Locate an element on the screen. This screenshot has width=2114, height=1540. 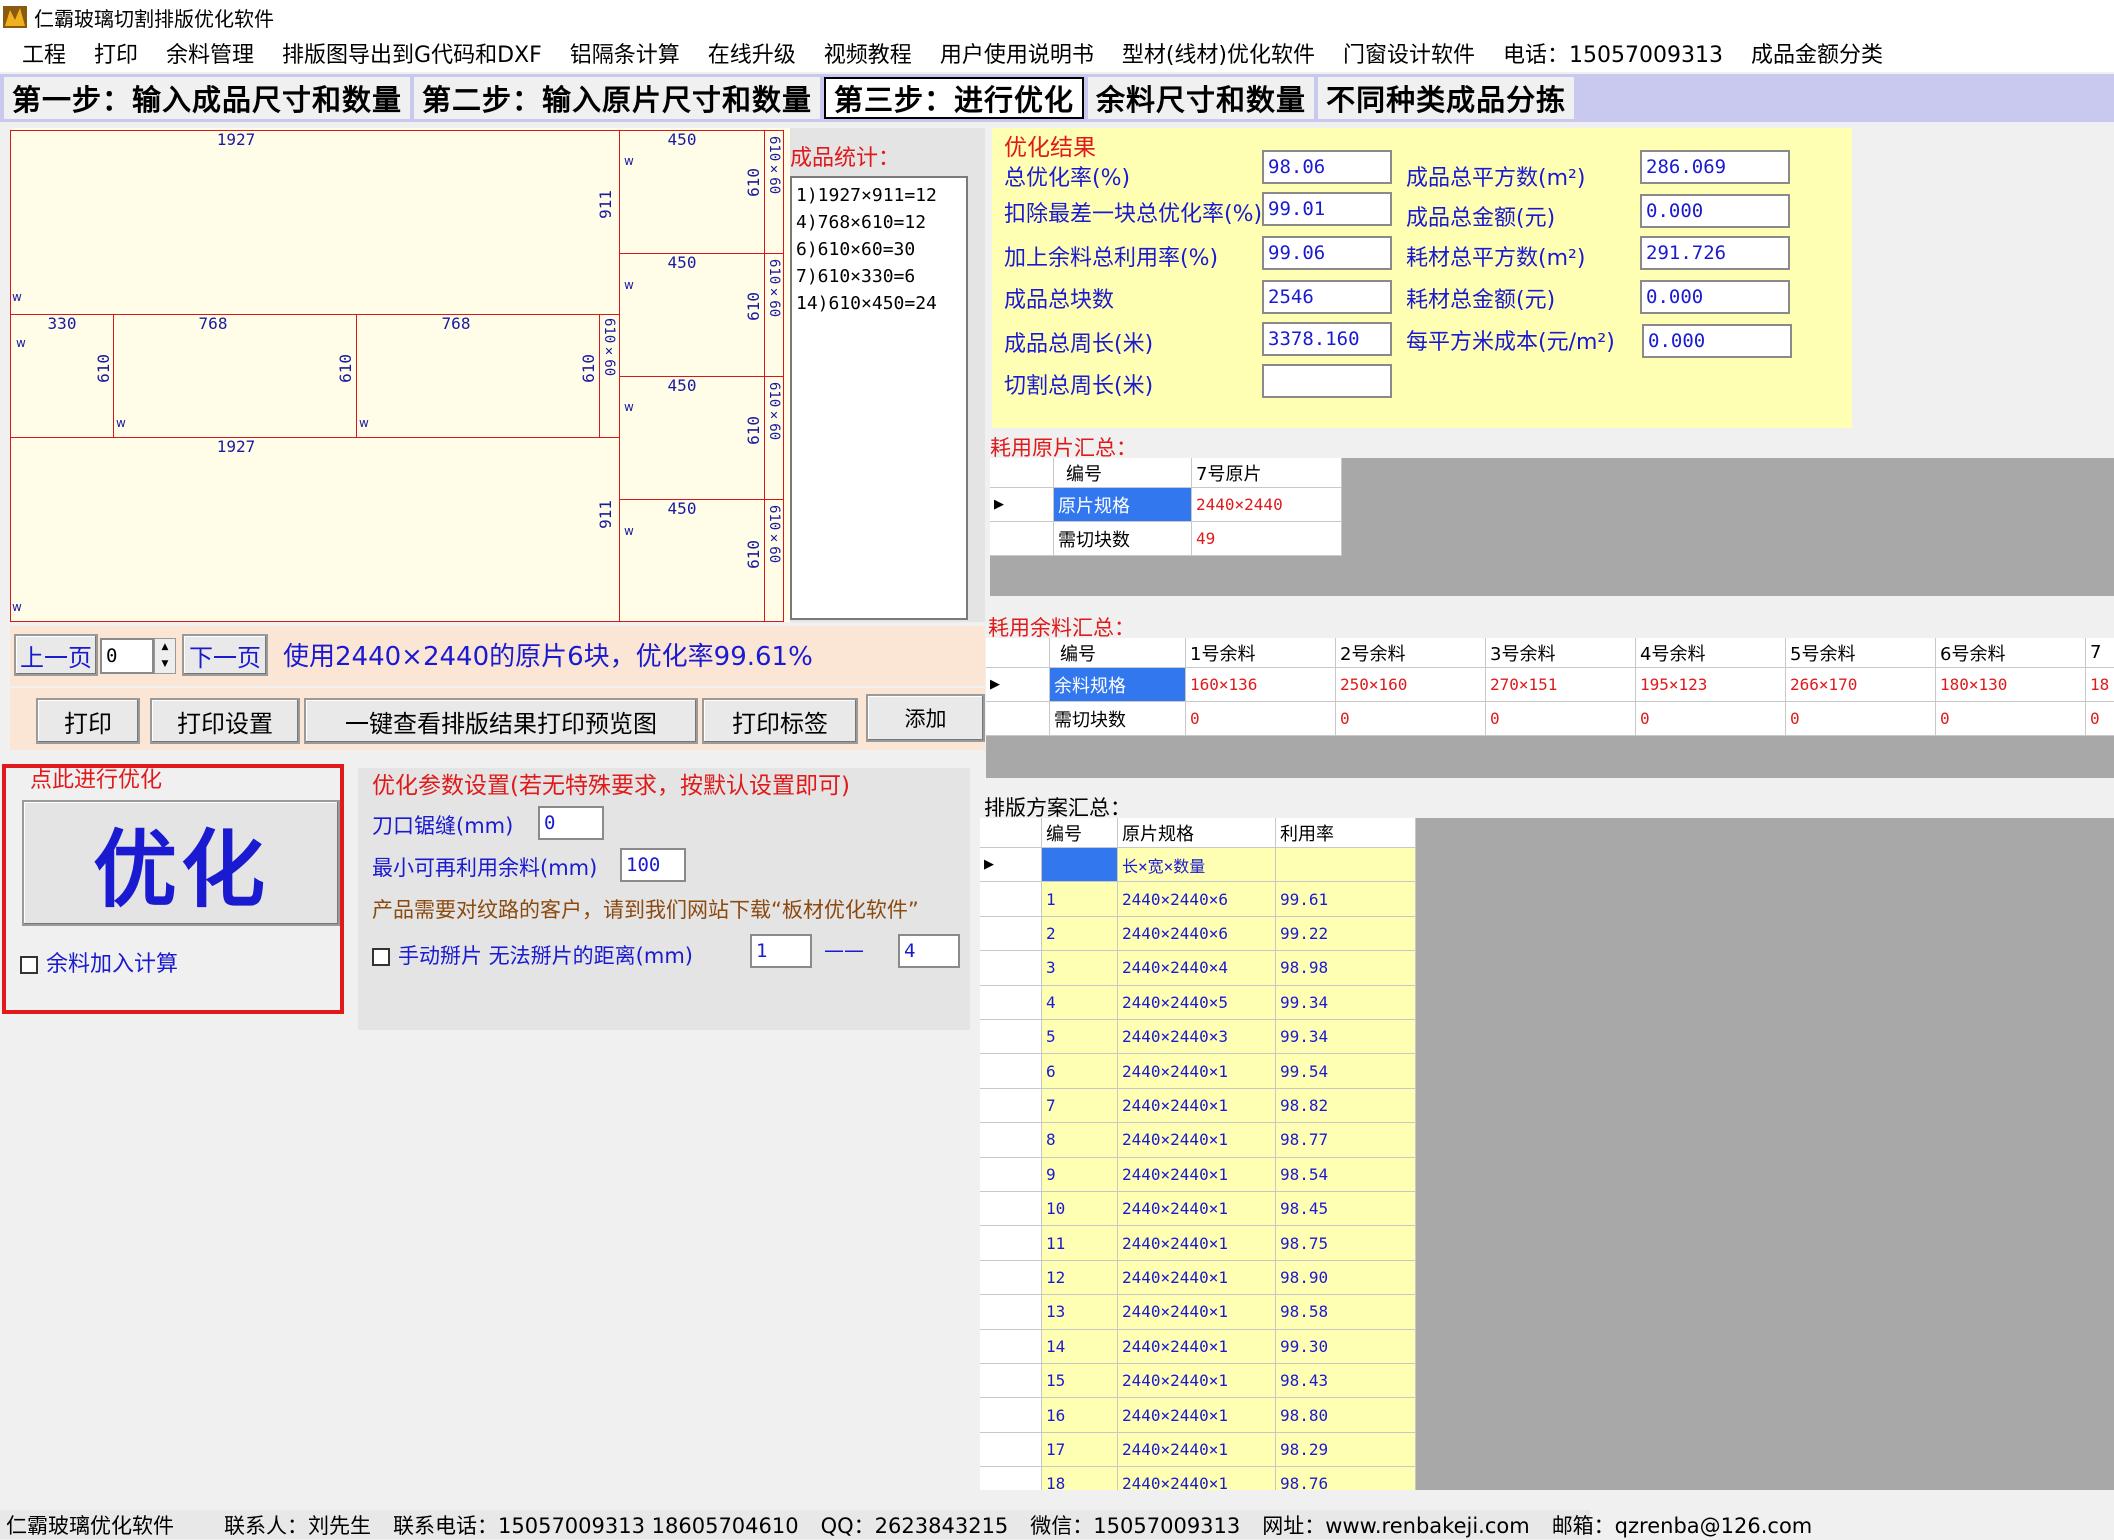
table-cell: 余料规格 is located at coordinates (1118, 685).